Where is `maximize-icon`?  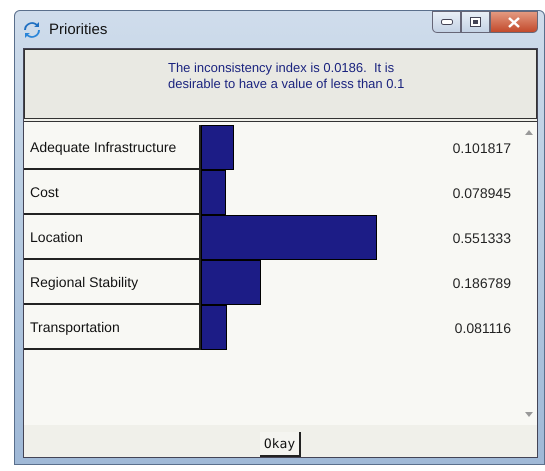
maximize-icon is located at coordinates (475, 22).